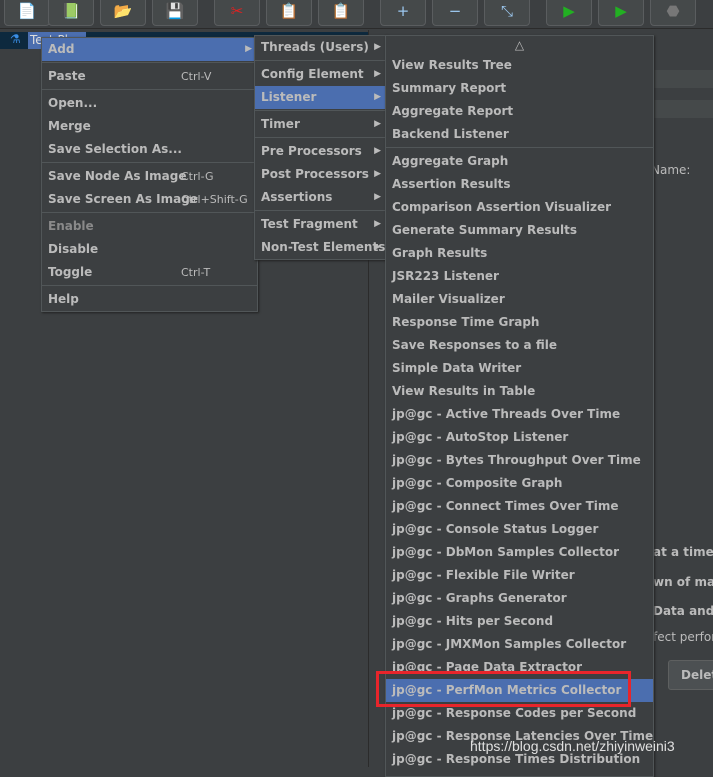  Describe the element at coordinates (473, 621) in the screenshot. I see `menu-item-label: jp@gc - Hits per Second` at that location.